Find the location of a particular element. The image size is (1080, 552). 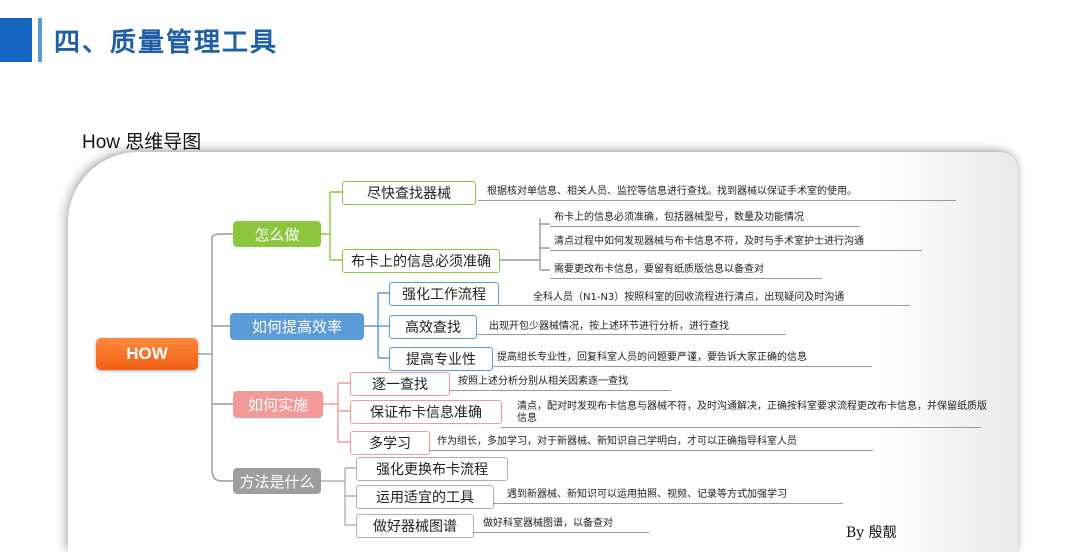

detail-card-info-1: 布卡上的信息必须准确，包括器械型号，数量及功能情况 is located at coordinates (679, 217).